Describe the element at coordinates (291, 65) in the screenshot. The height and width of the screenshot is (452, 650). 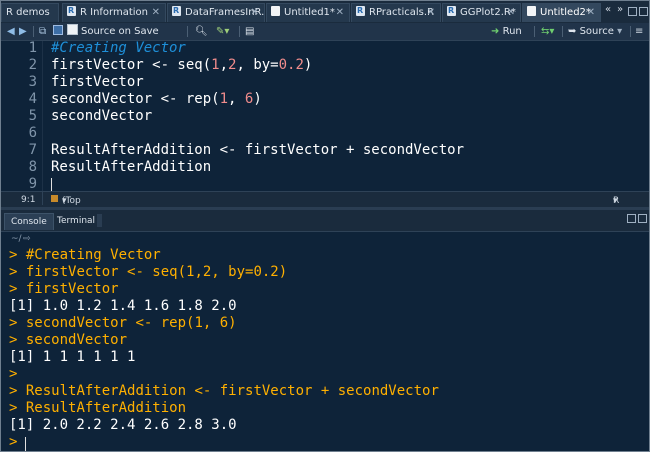
I see `numeric-literal: 0.2` at that location.